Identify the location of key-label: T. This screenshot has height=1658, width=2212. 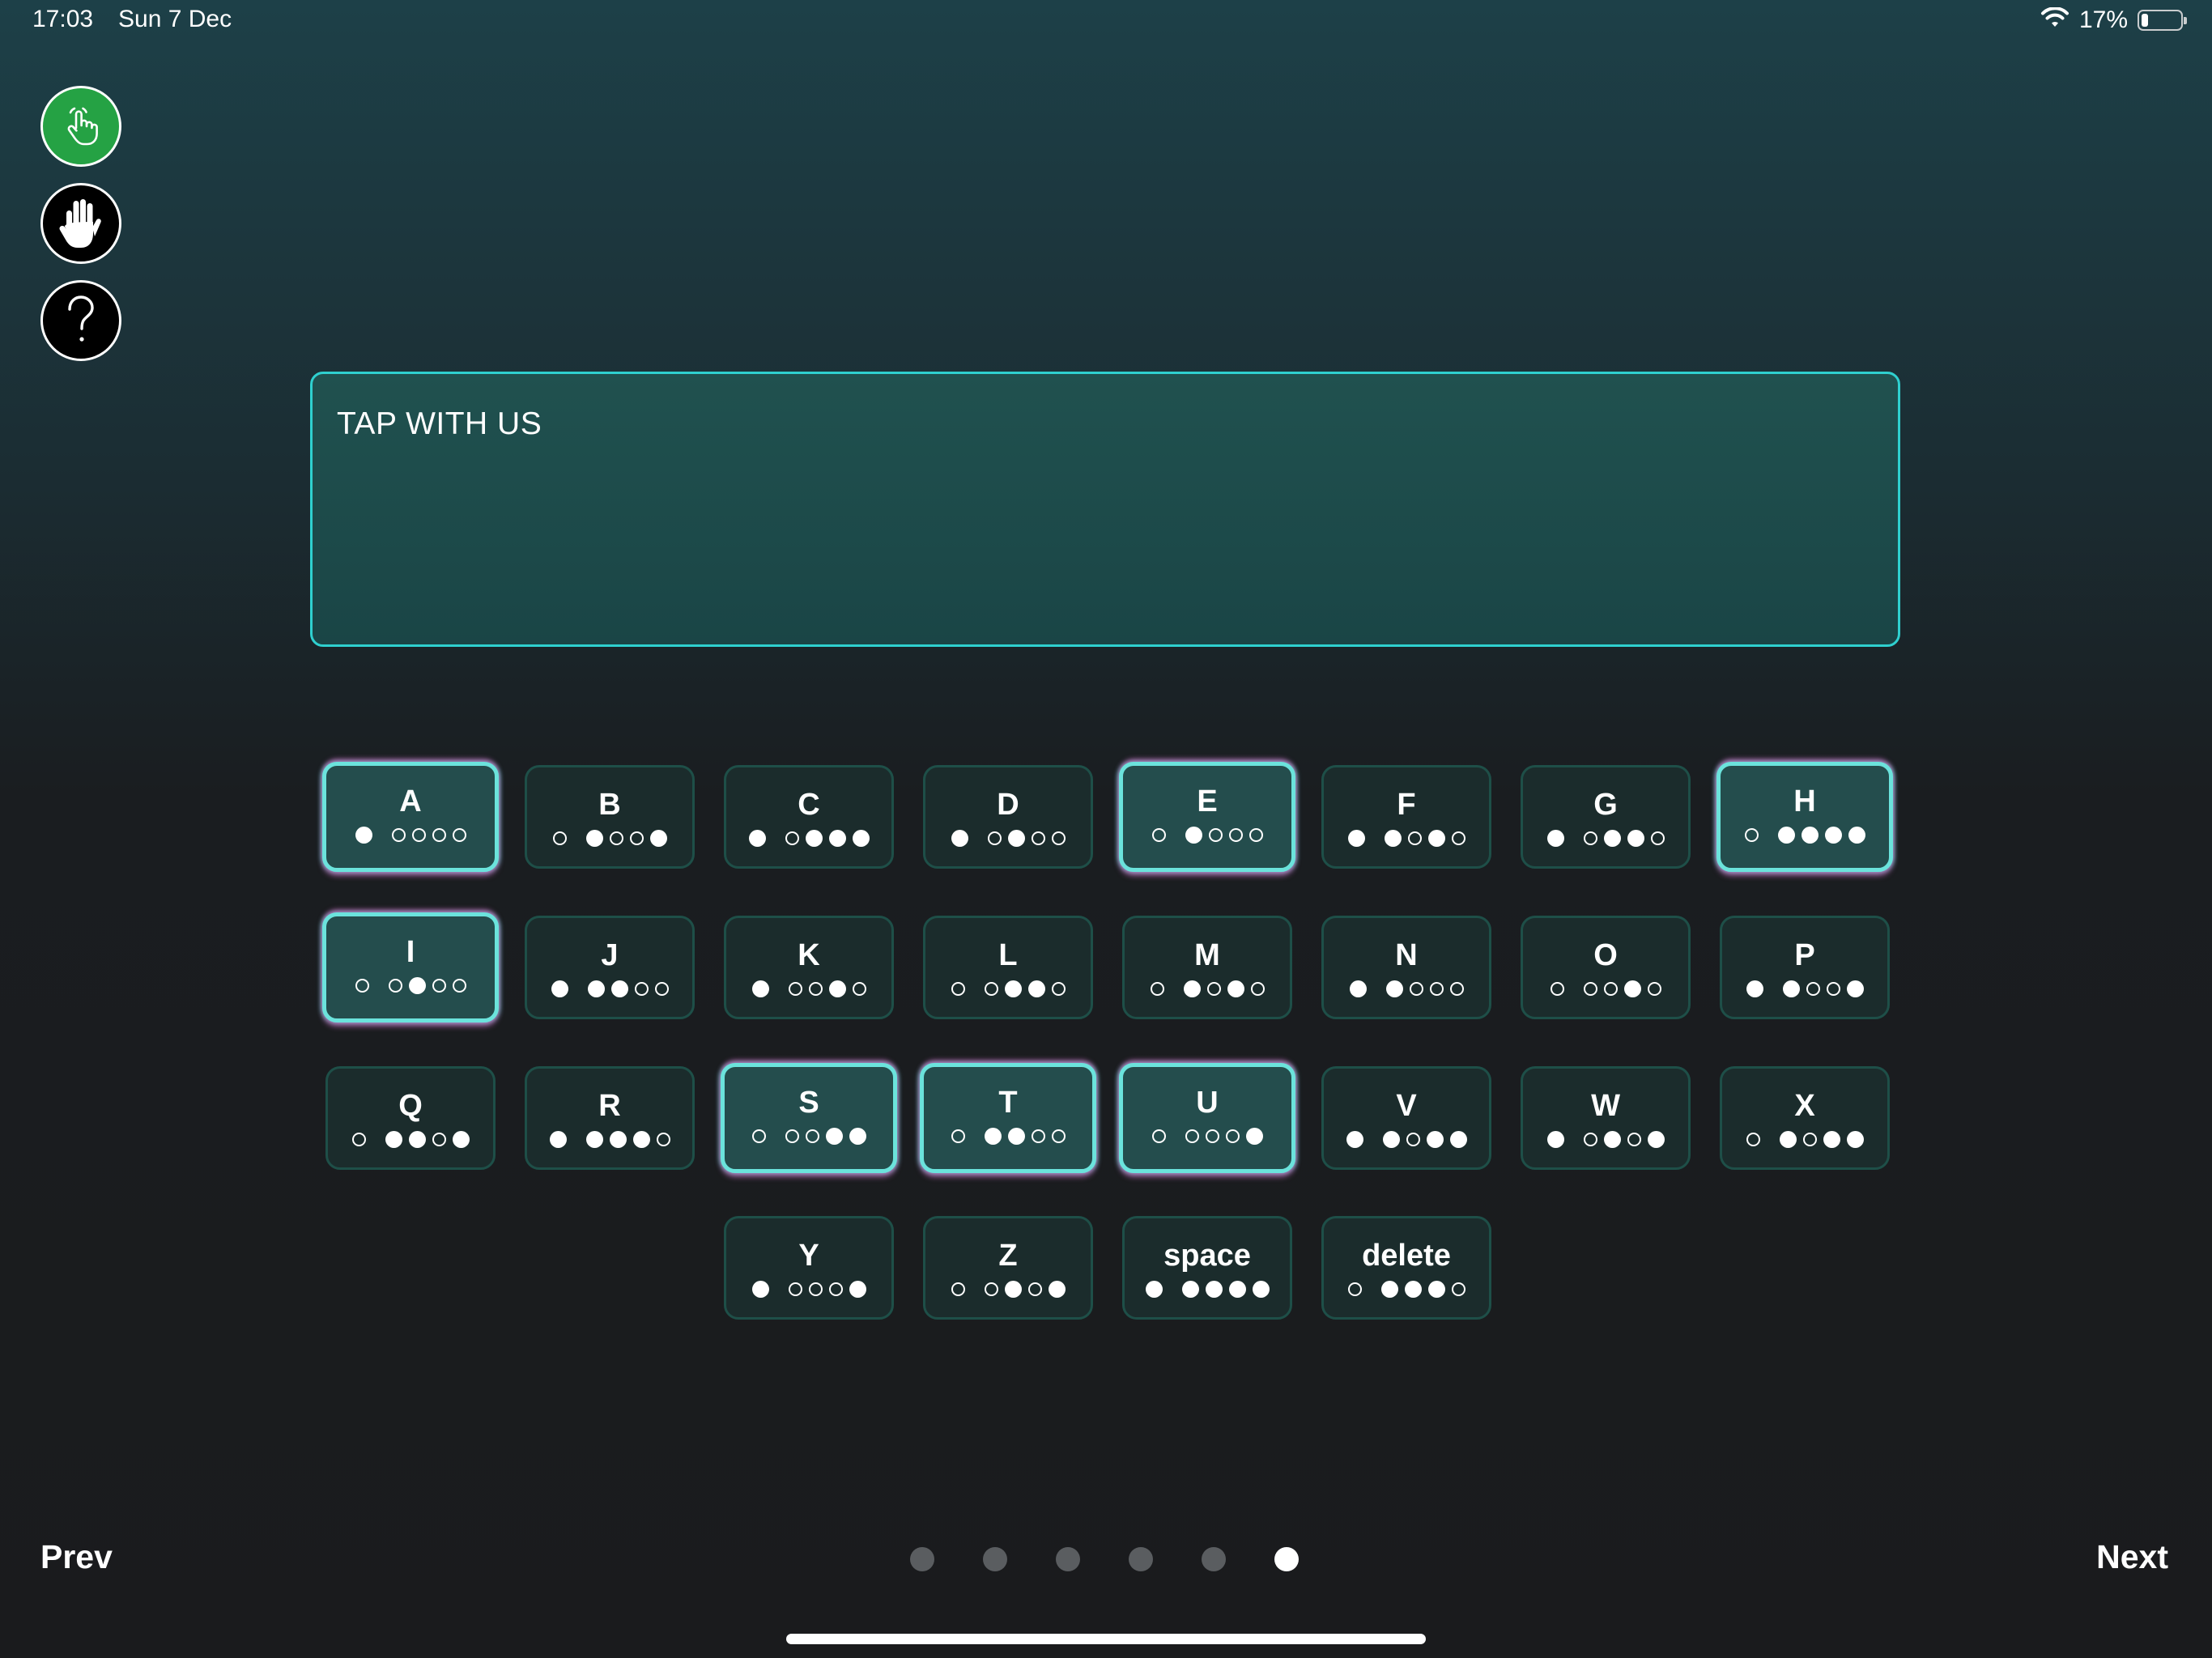
(1008, 1103).